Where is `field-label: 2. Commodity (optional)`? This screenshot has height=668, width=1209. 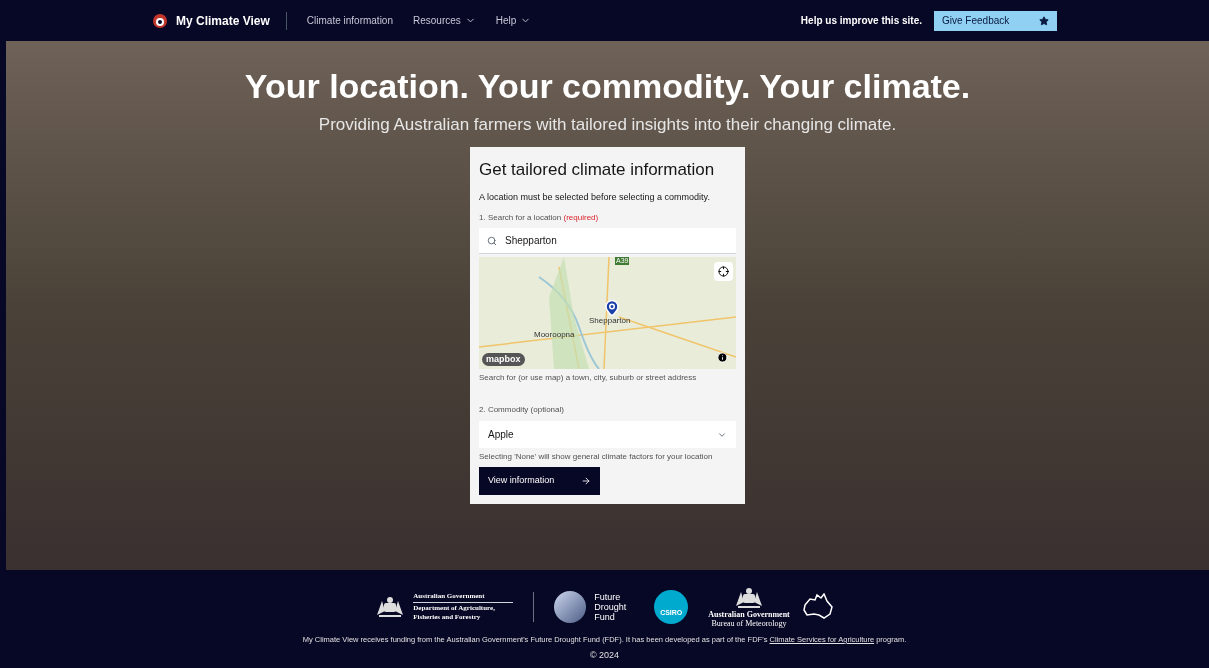 field-label: 2. Commodity (optional) is located at coordinates (522, 410).